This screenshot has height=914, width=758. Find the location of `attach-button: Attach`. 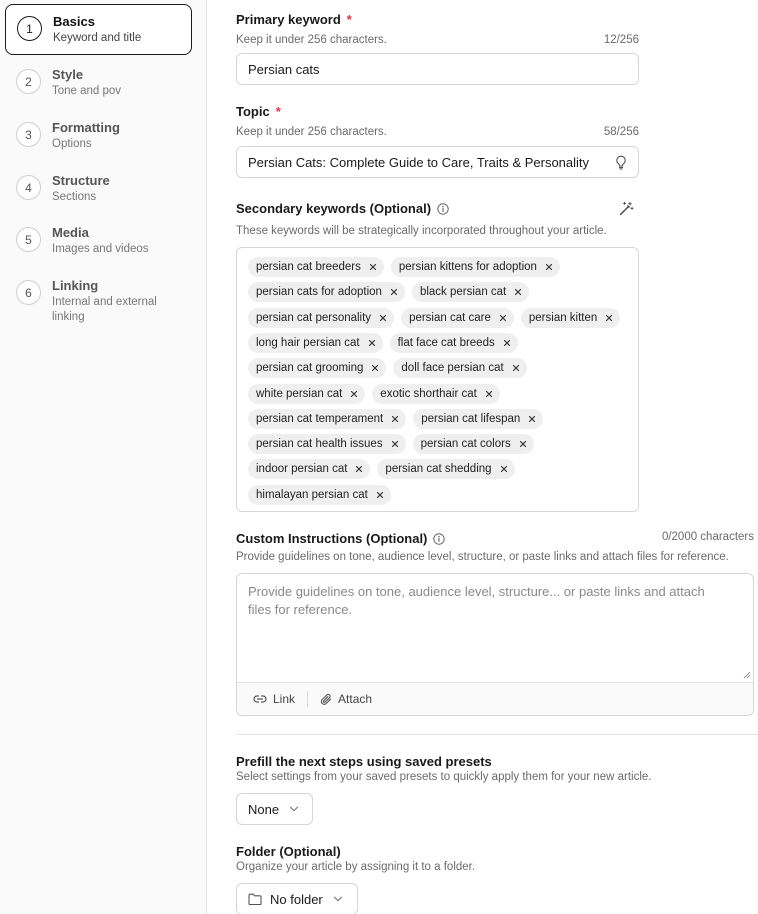

attach-button: Attach is located at coordinates (346, 699).